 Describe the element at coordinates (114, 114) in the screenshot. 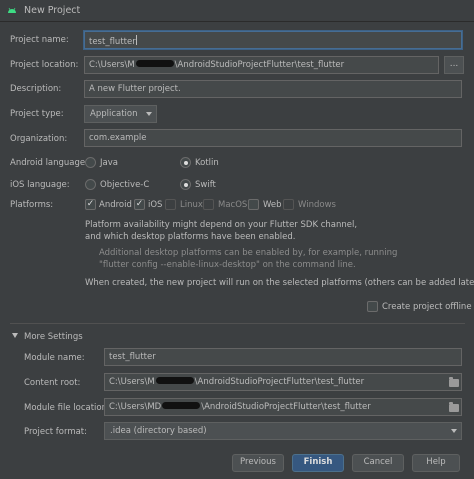

I see `project-type-value: Application` at that location.